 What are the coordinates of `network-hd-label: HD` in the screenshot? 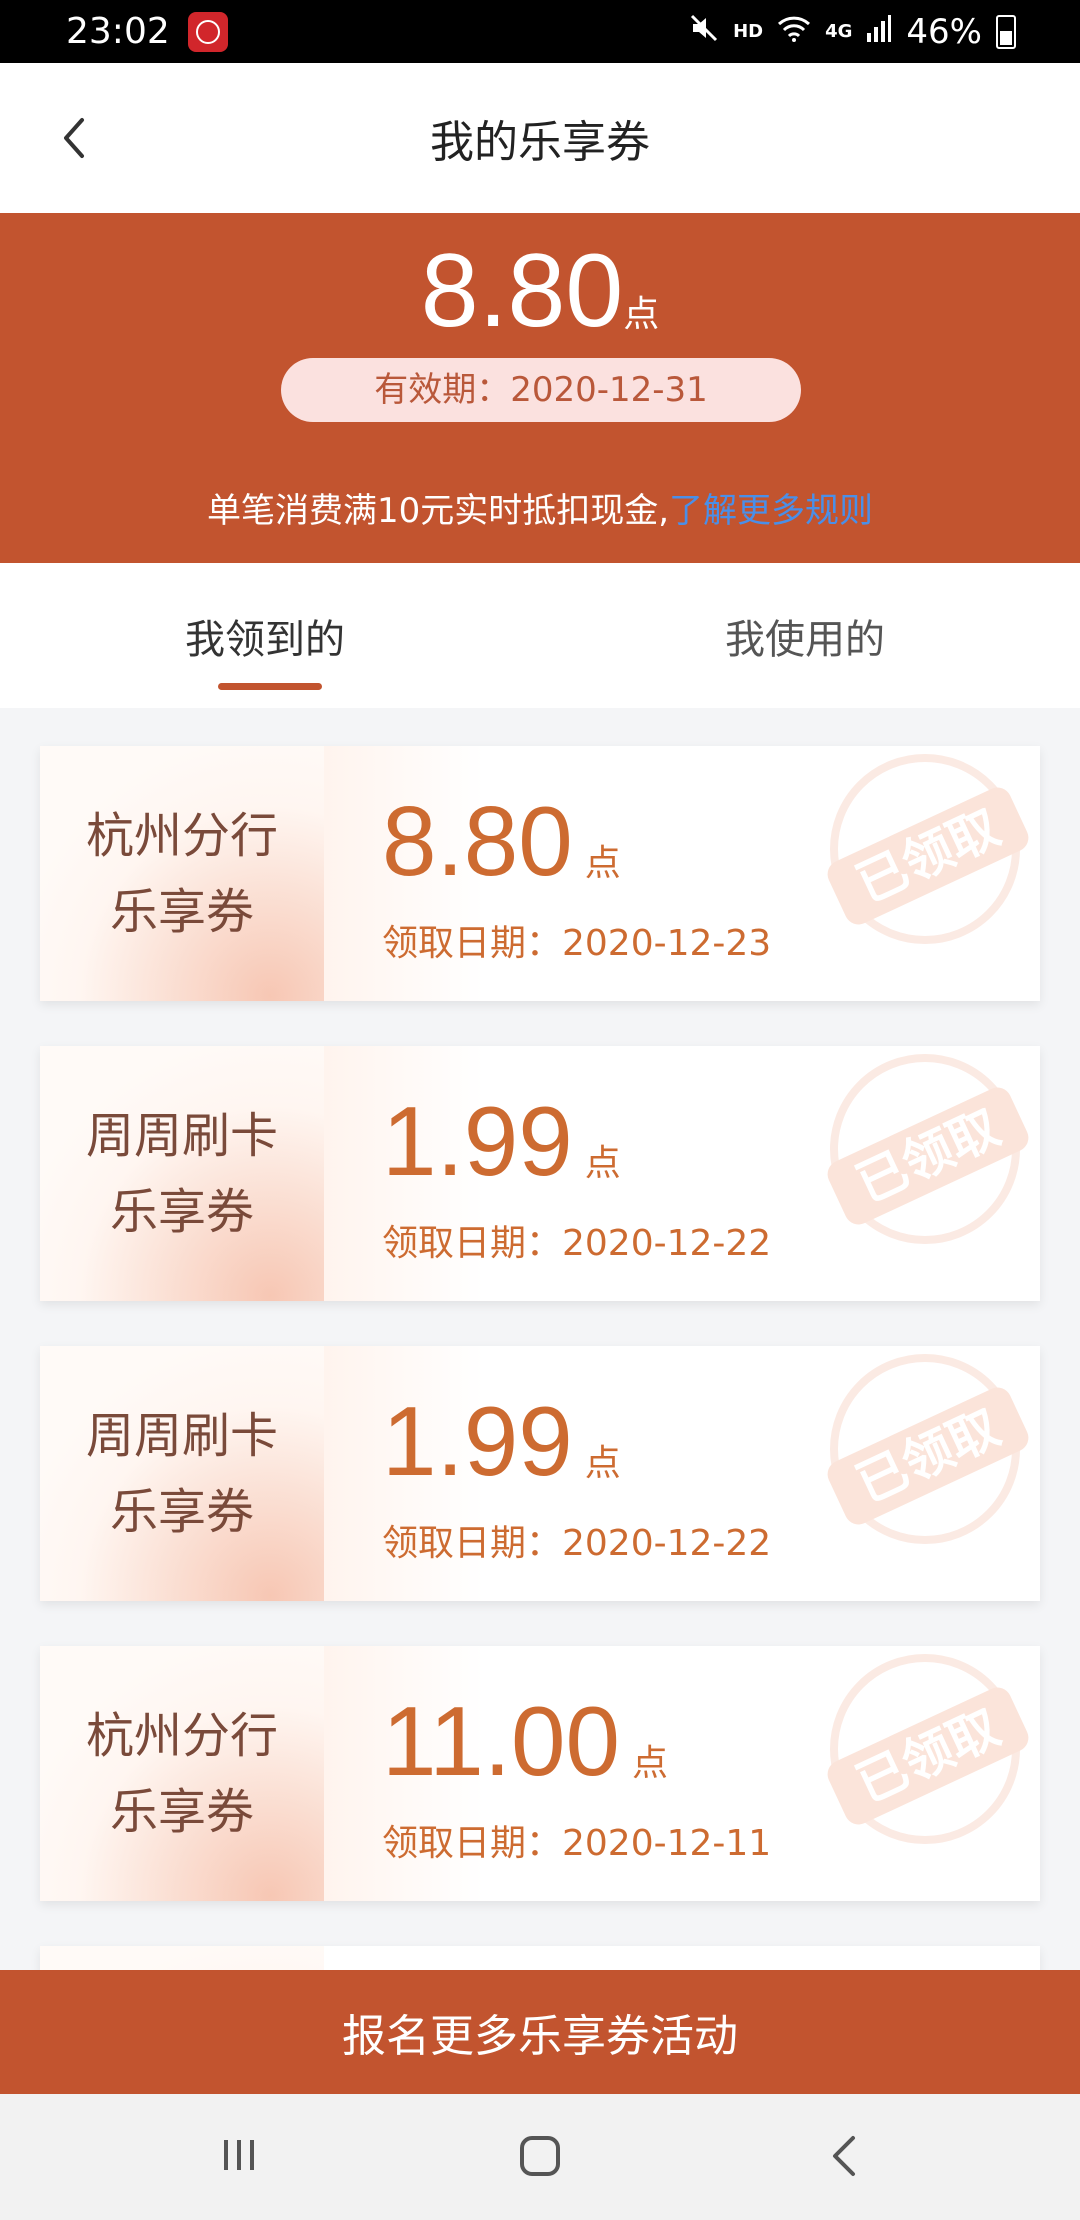 It's located at (748, 31).